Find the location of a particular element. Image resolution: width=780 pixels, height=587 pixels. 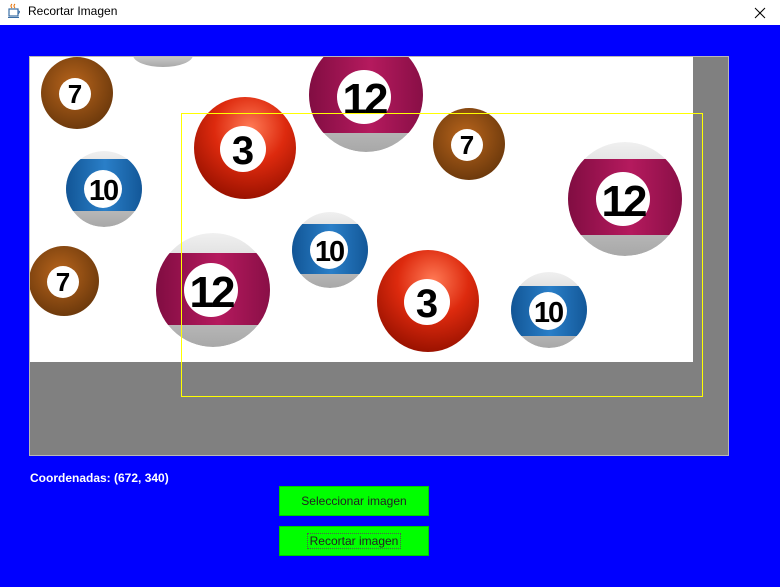

ball-7-top-left: 7 is located at coordinates (77, 93).